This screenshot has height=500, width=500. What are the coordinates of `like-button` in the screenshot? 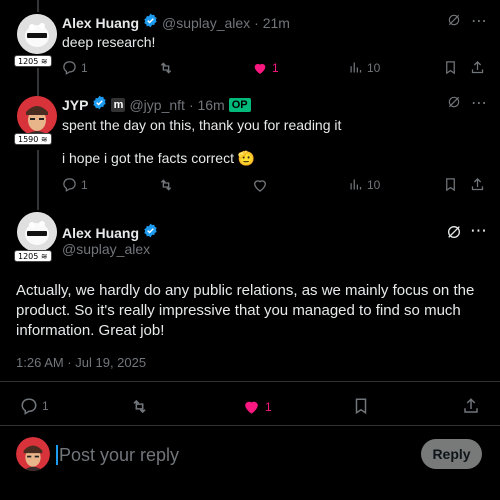 It's located at (260, 185).